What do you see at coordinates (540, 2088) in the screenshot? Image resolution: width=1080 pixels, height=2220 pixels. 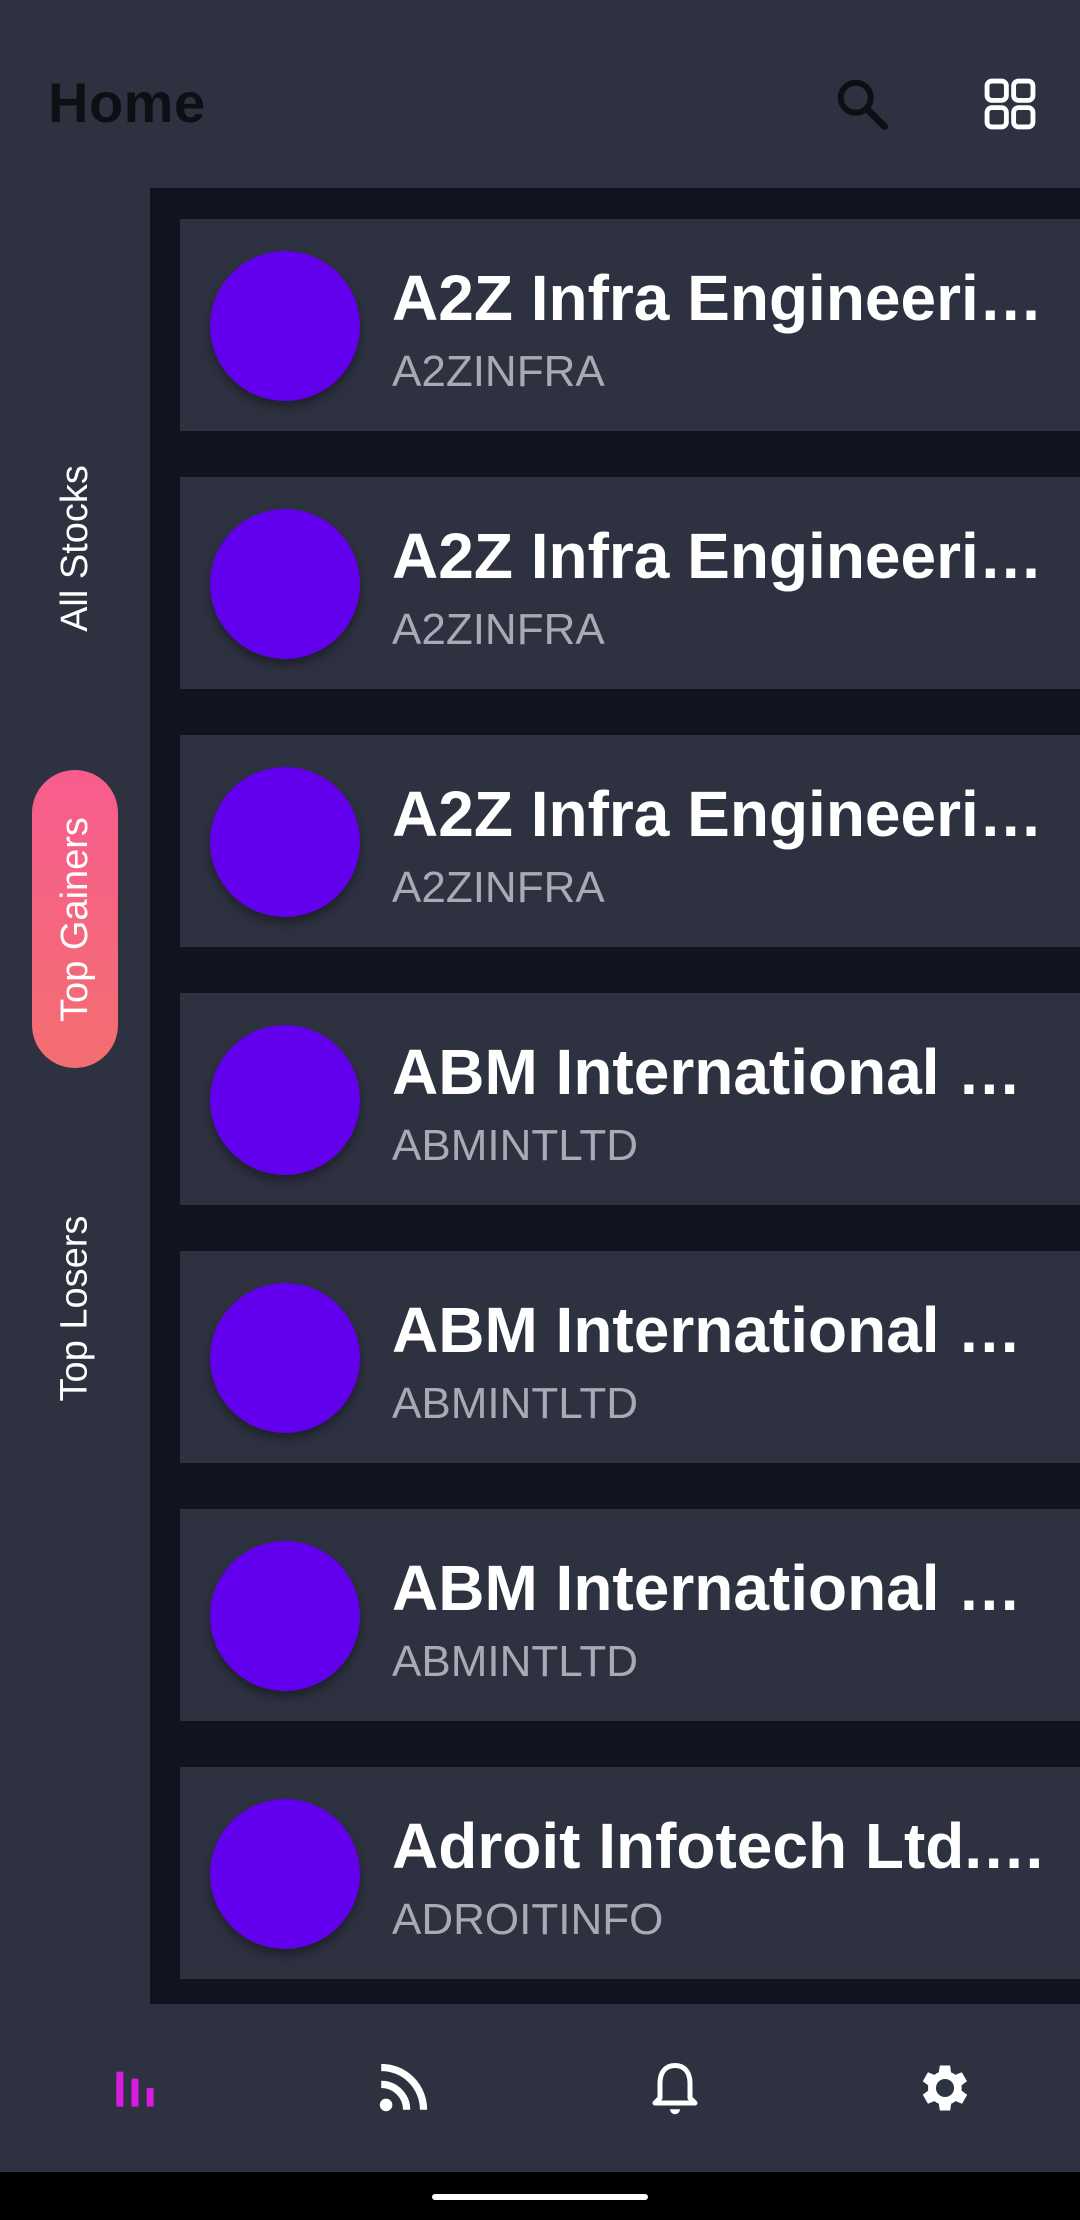 I see `bottom-nav` at bounding box center [540, 2088].